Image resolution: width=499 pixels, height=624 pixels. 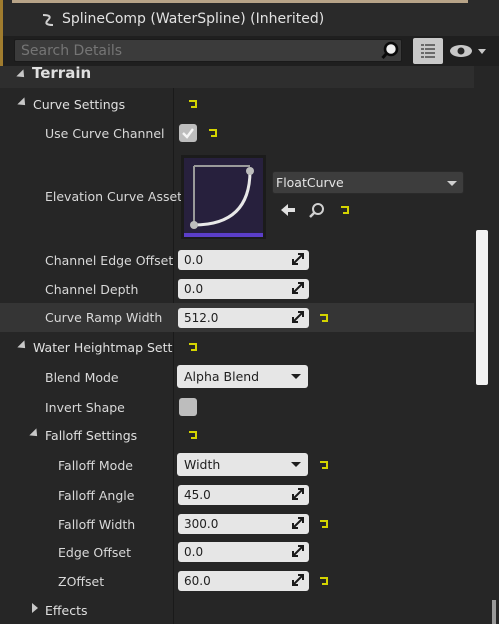 I want to click on category-water-heightmap: Water Heightmap Setting, so click(x=237, y=347).